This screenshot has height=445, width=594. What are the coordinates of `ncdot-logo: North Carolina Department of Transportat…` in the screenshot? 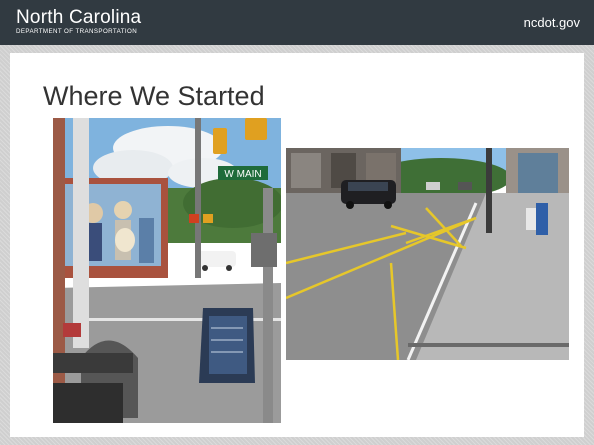 It's located at (78, 22).